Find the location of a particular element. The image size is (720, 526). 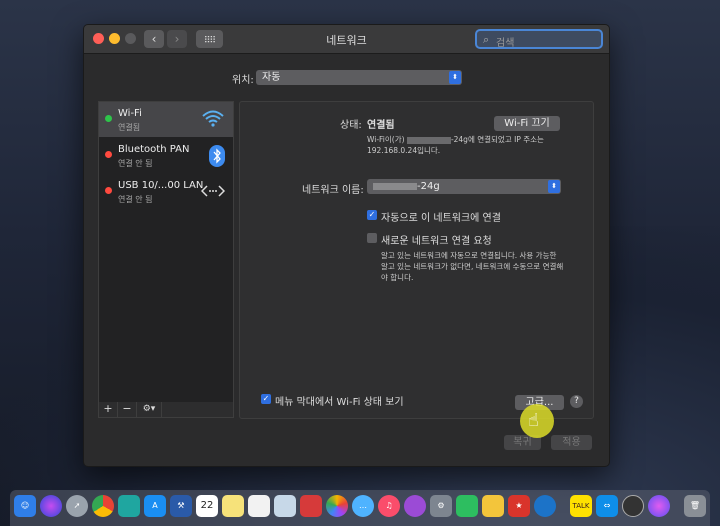

service-list-toolbar: + − ⚙▾ is located at coordinates (166, 410).